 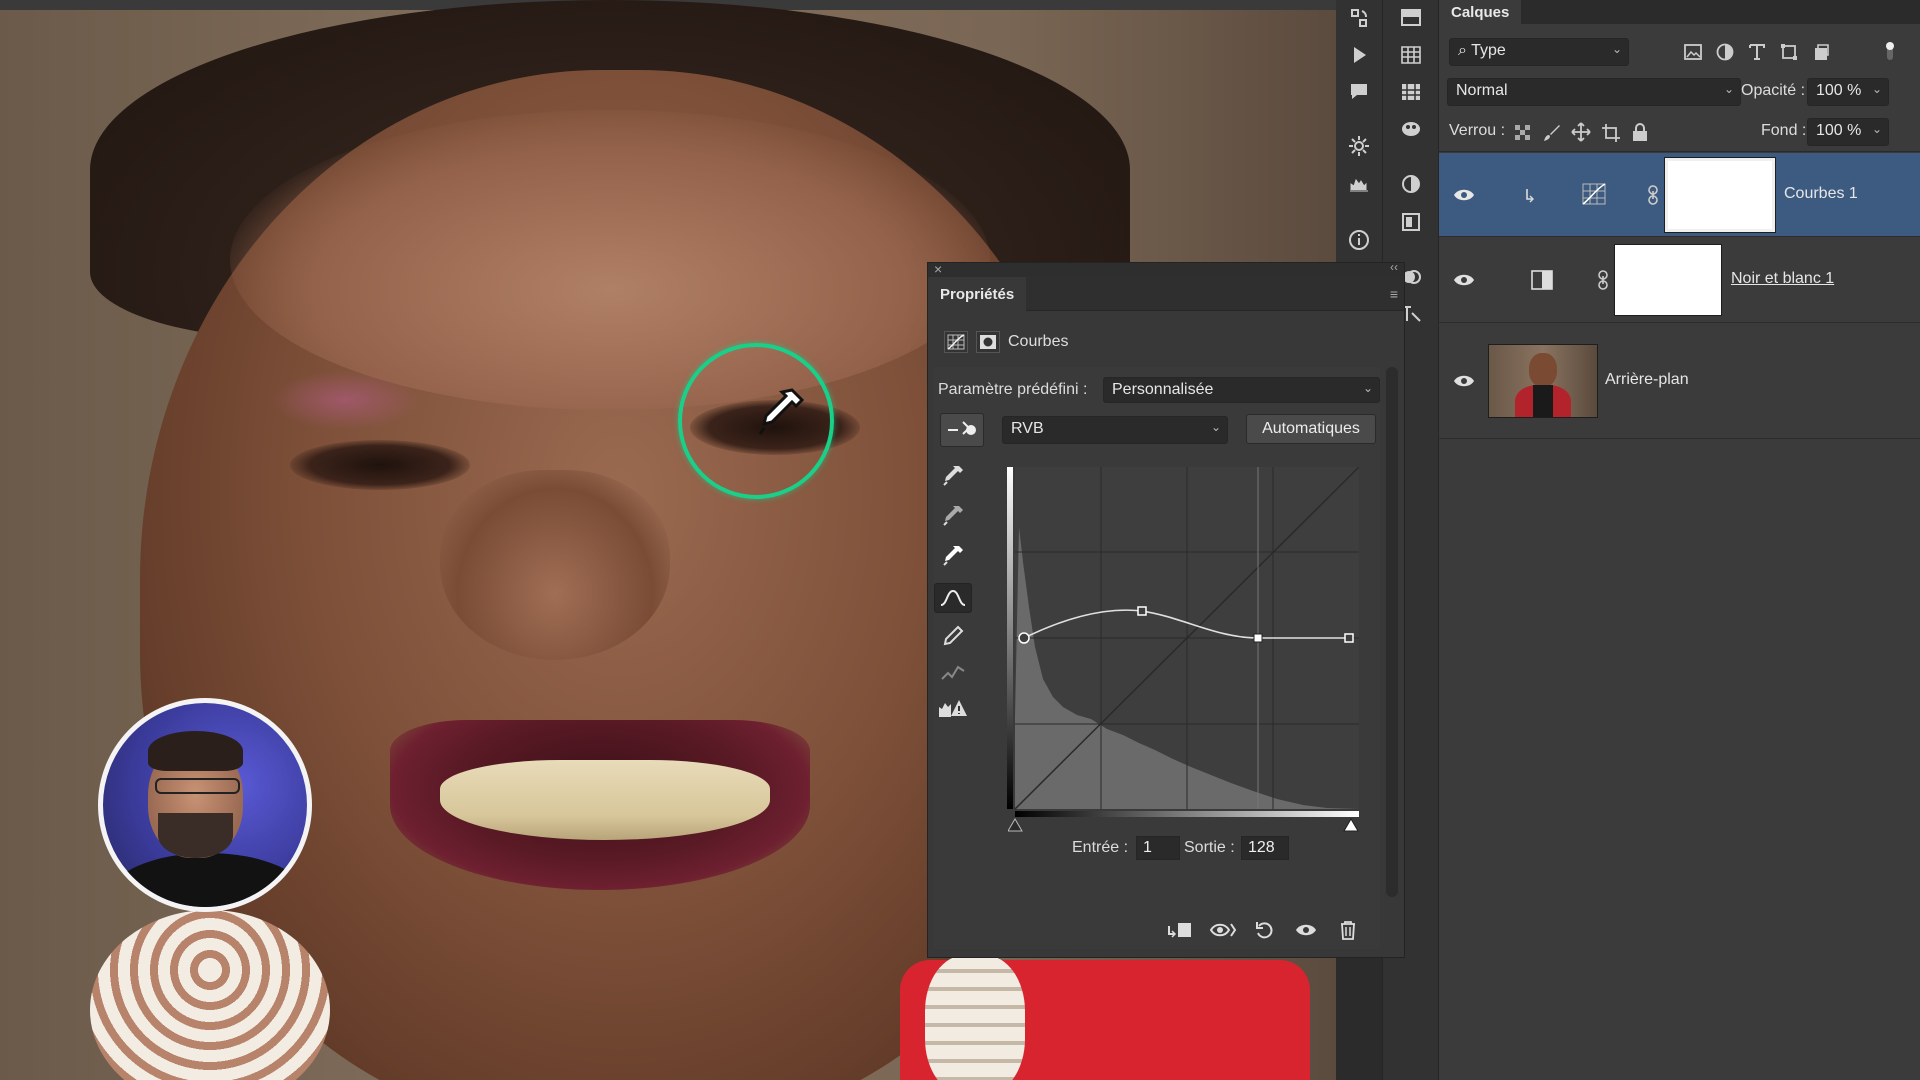 I want to click on fill-field: 100 % ⌄, so click(x=1848, y=132).